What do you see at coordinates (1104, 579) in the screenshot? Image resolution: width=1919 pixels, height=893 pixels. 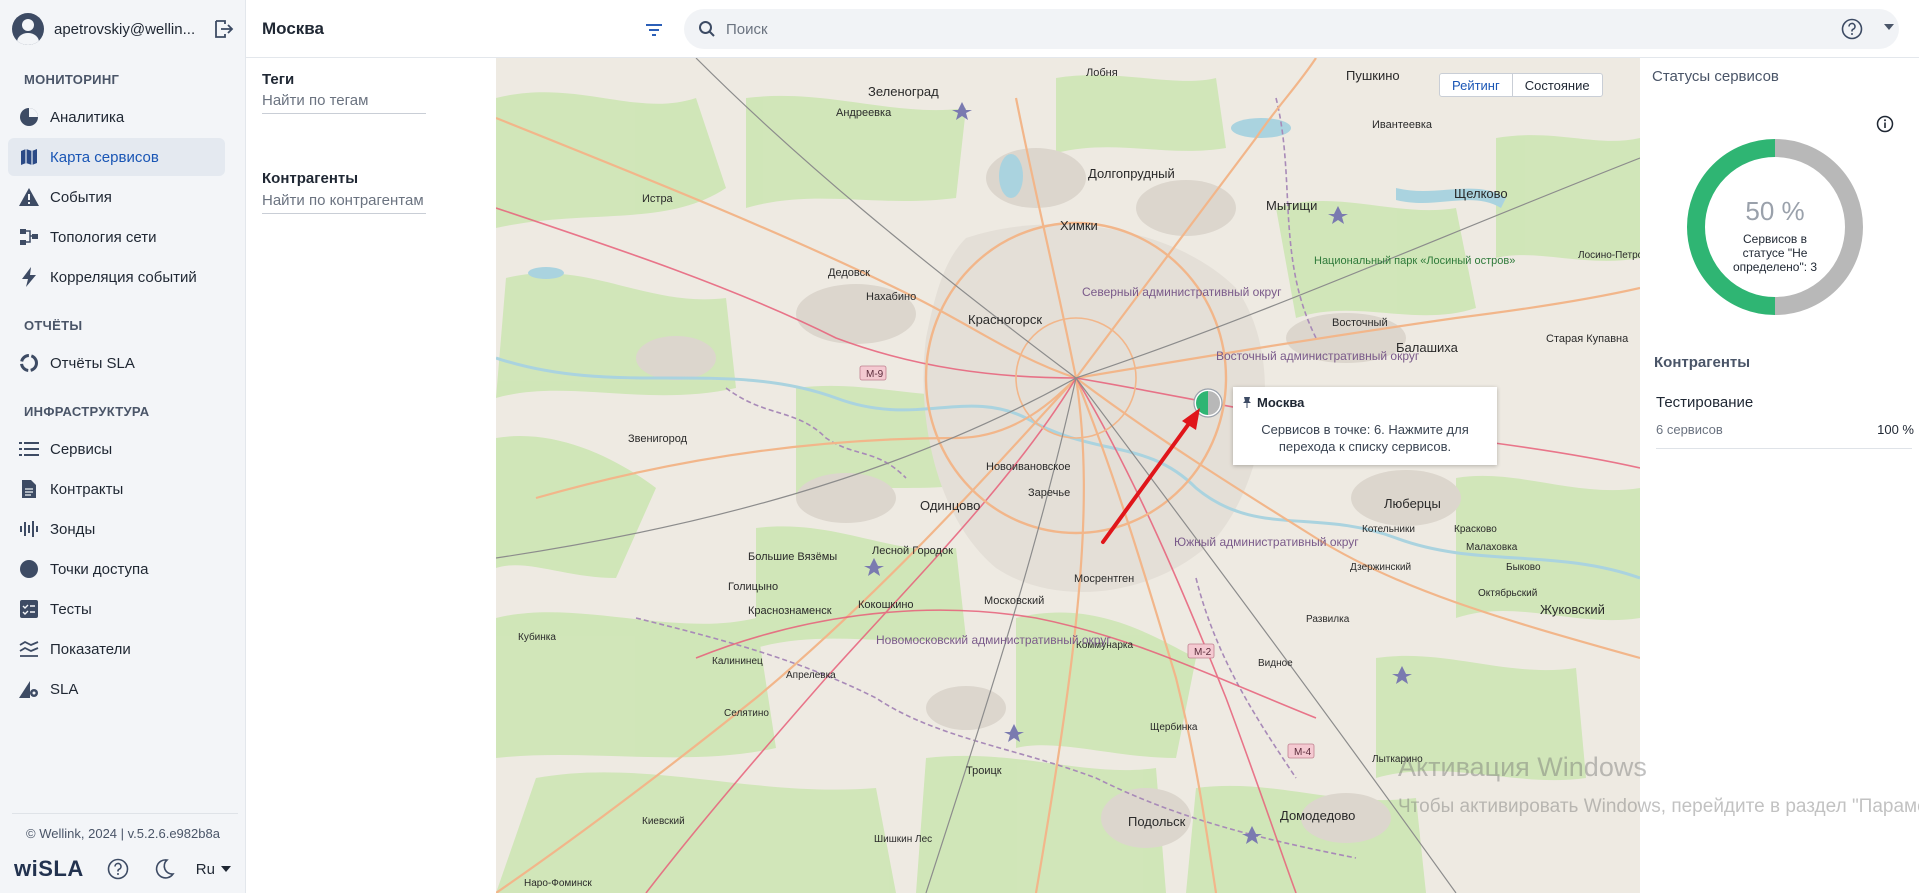 I see `map-label: Мосрентген` at bounding box center [1104, 579].